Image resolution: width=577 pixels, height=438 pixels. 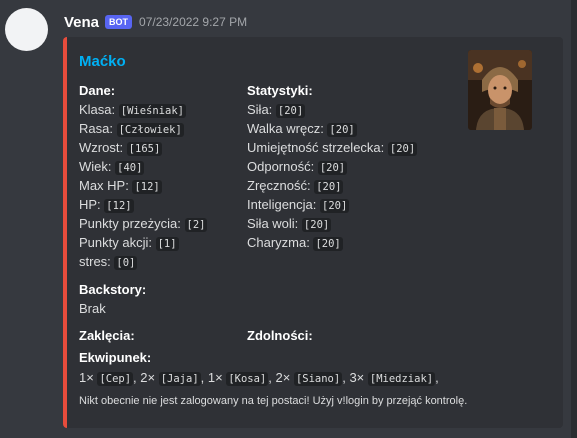 What do you see at coordinates (115, 379) in the screenshot?
I see `equipment-item: [Cep]` at bounding box center [115, 379].